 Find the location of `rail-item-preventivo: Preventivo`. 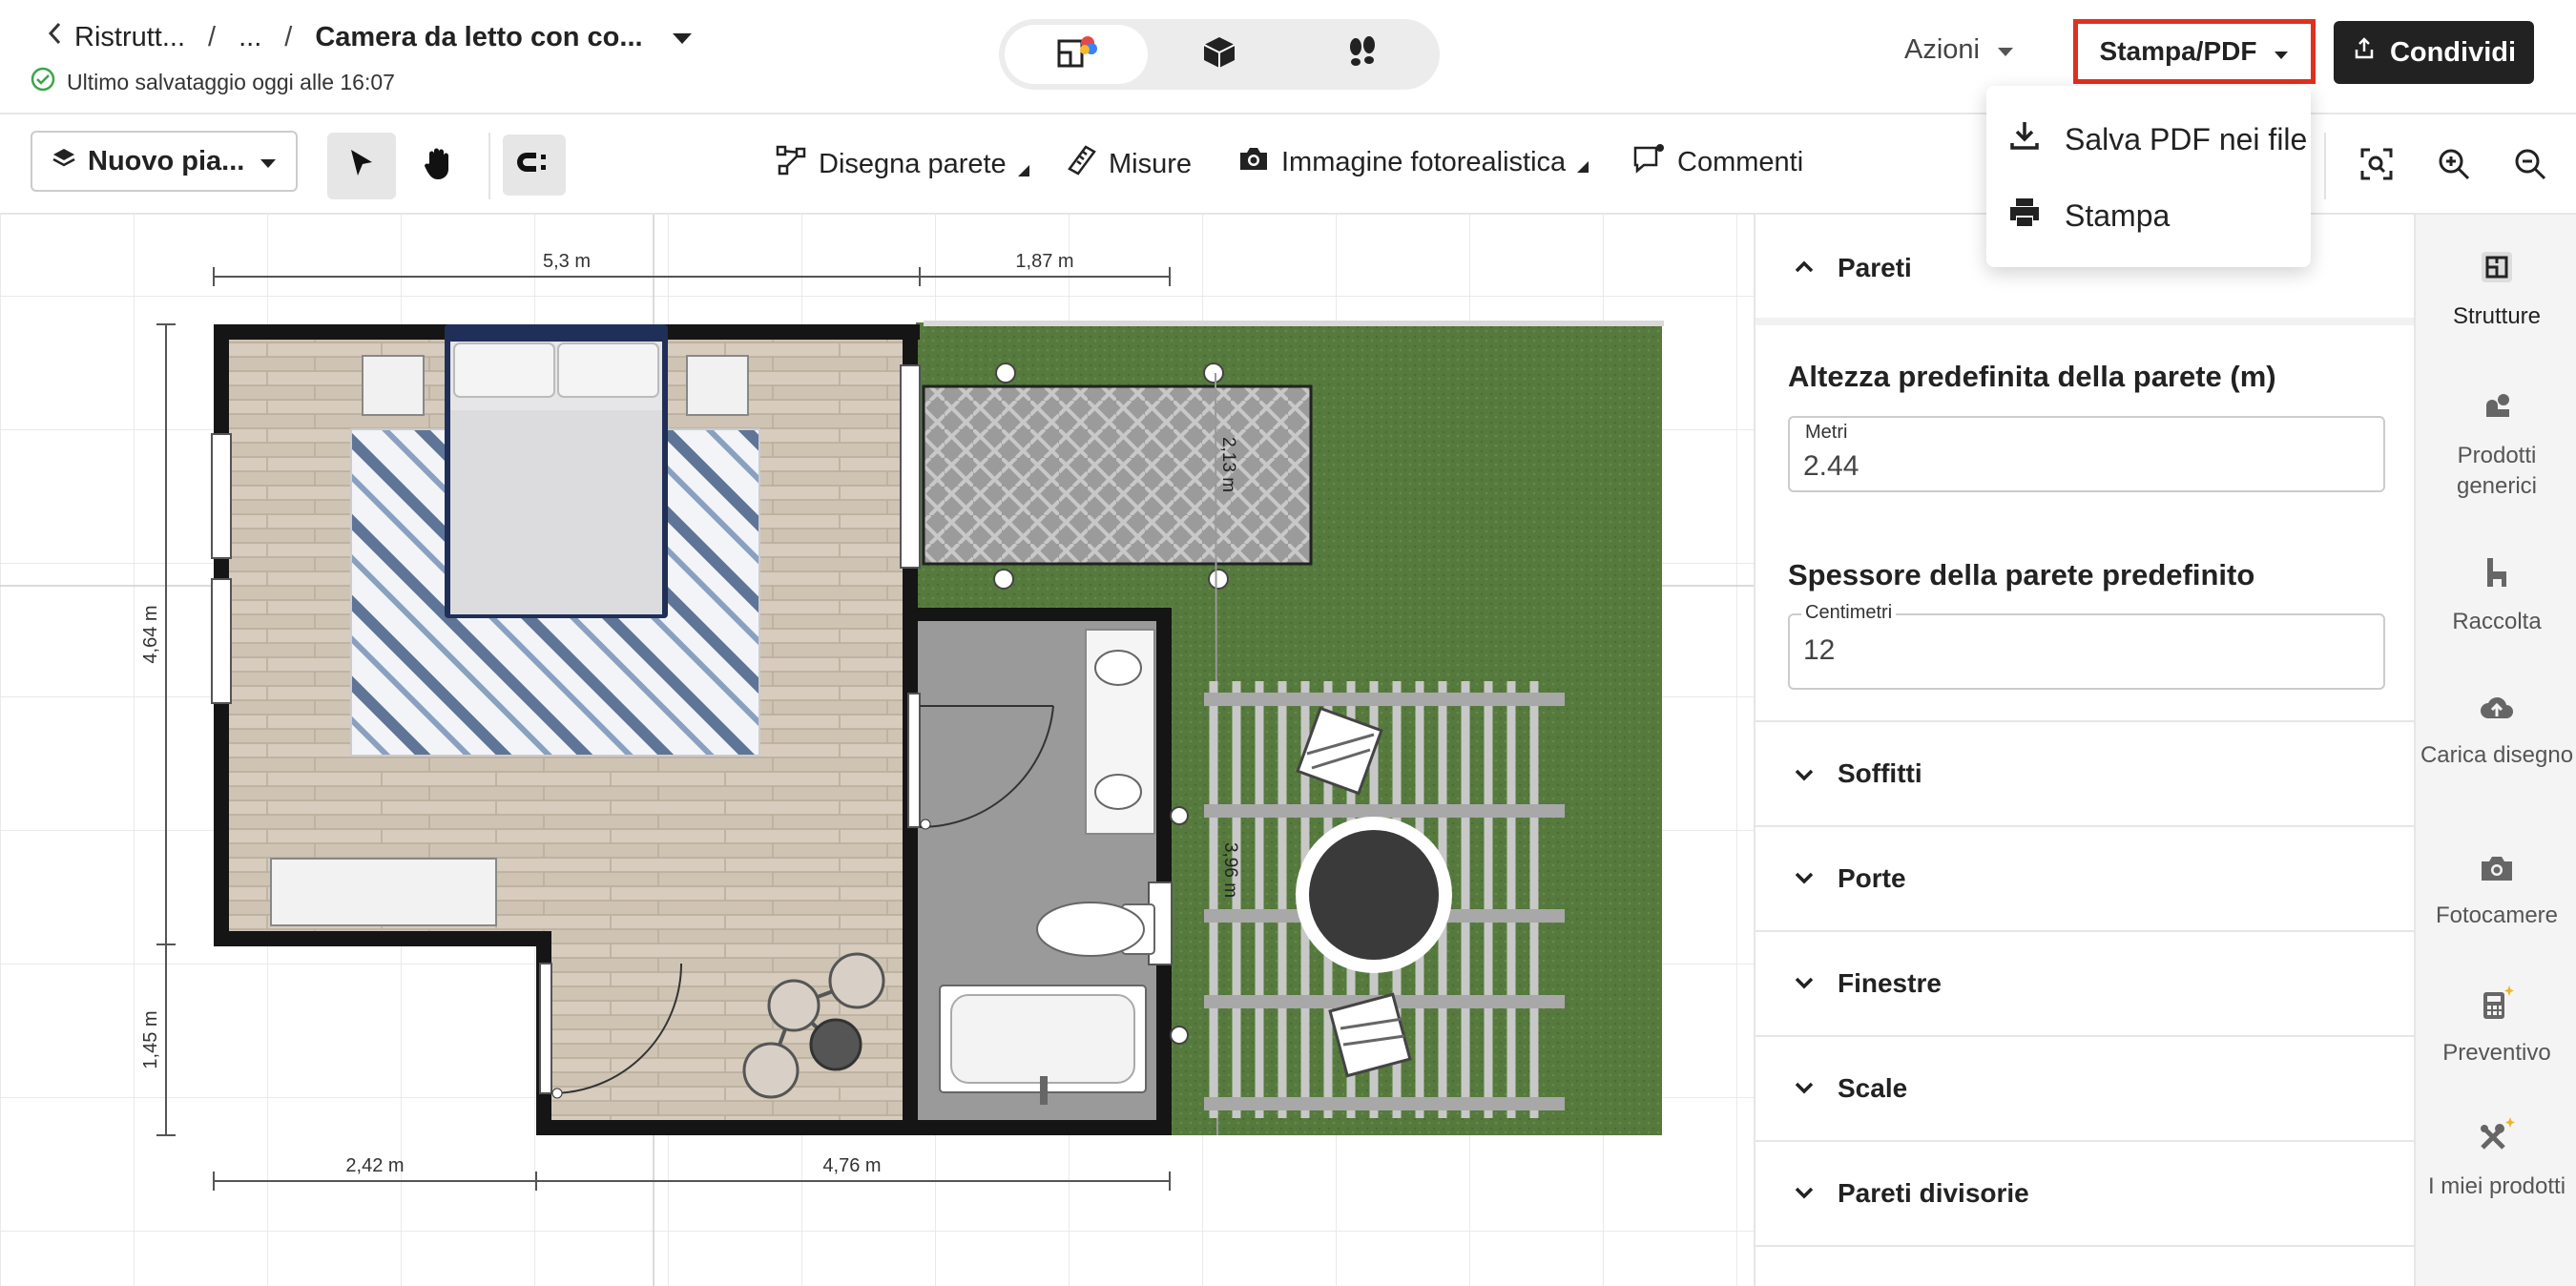

rail-item-preventivo: Preventivo is located at coordinates (2496, 1026).